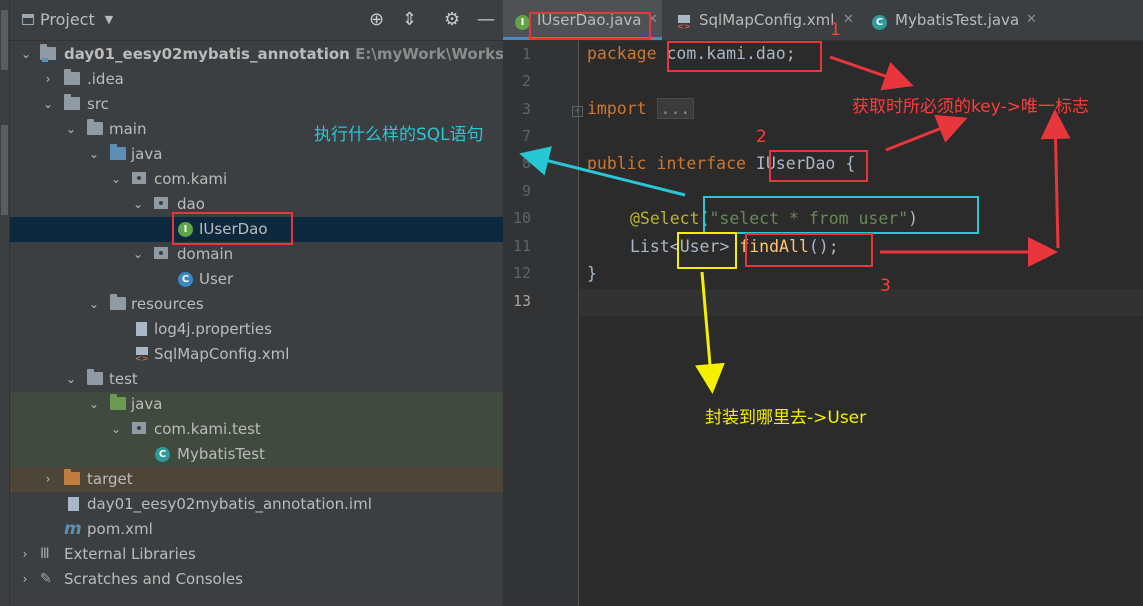 The image size is (1143, 606). I want to click on interface-name: IUserDao, so click(795, 163).